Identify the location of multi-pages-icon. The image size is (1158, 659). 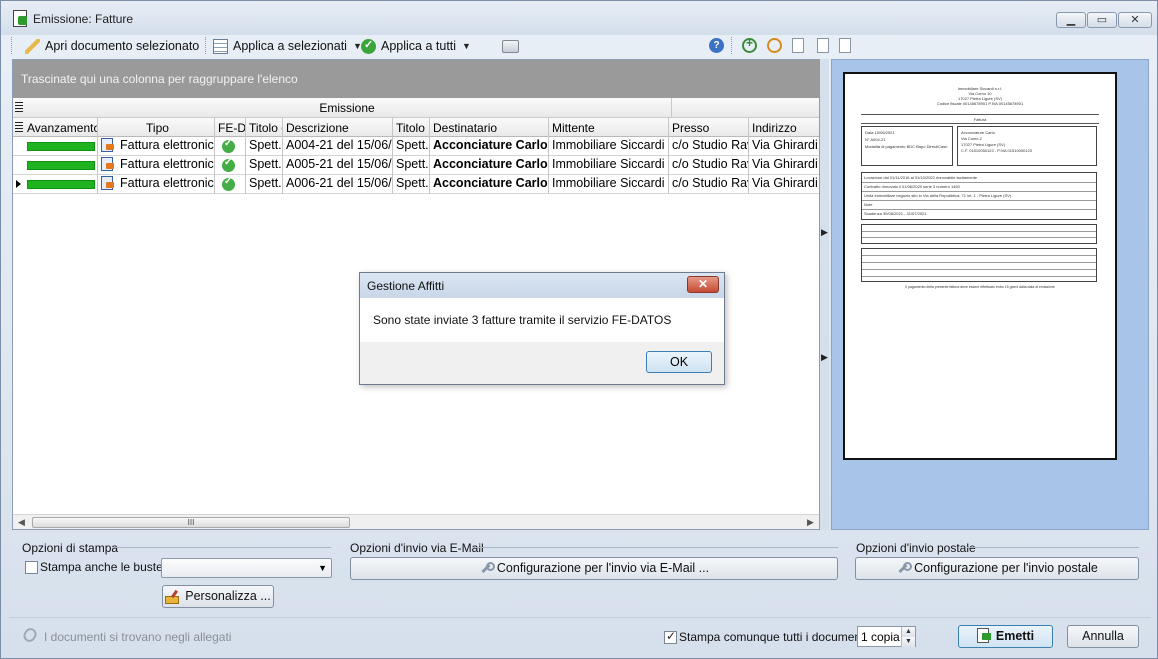
(845, 45).